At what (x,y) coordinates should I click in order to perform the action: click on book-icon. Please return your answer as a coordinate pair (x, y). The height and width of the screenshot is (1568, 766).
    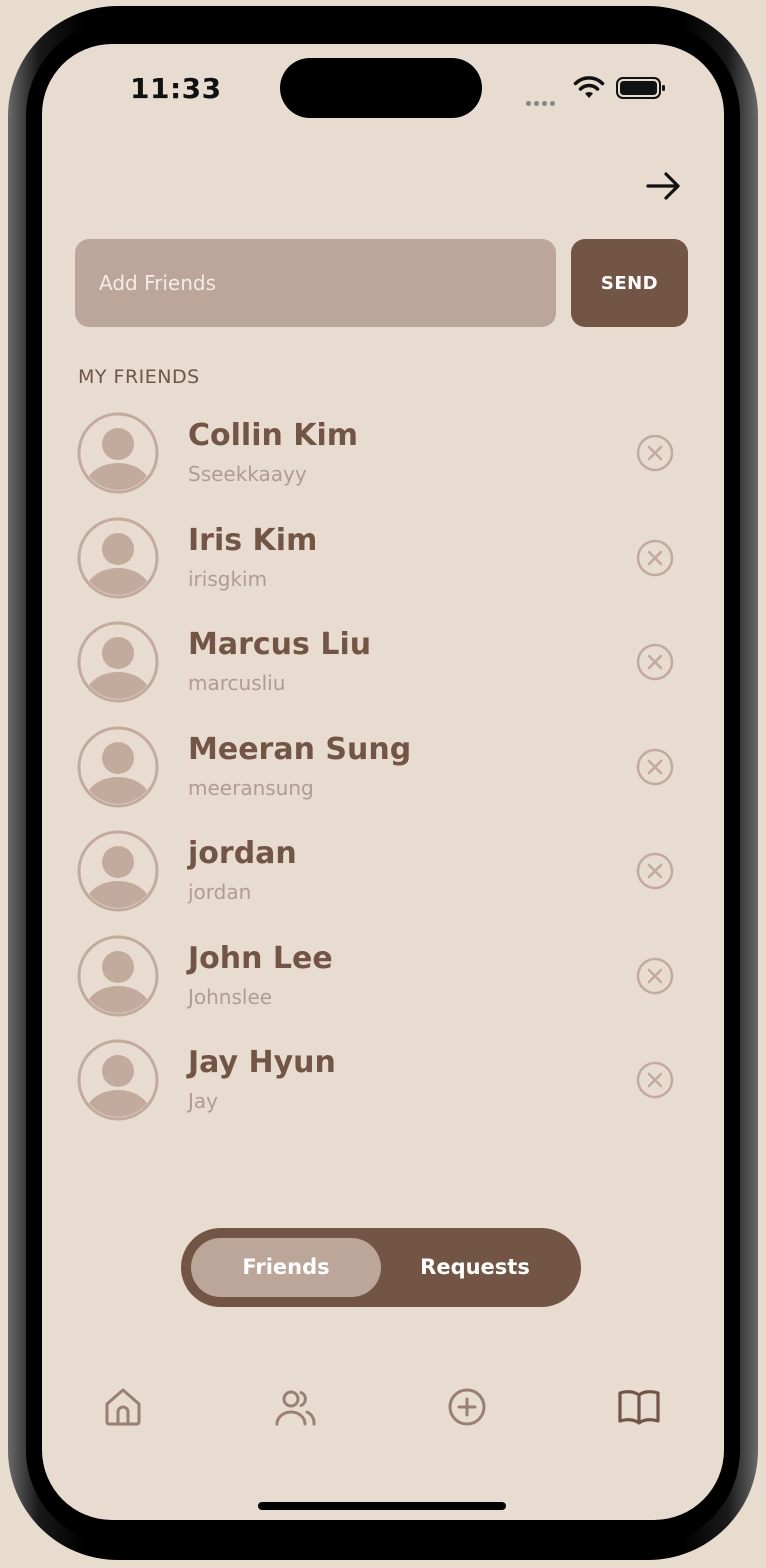
    Looking at the image, I should click on (639, 1407).